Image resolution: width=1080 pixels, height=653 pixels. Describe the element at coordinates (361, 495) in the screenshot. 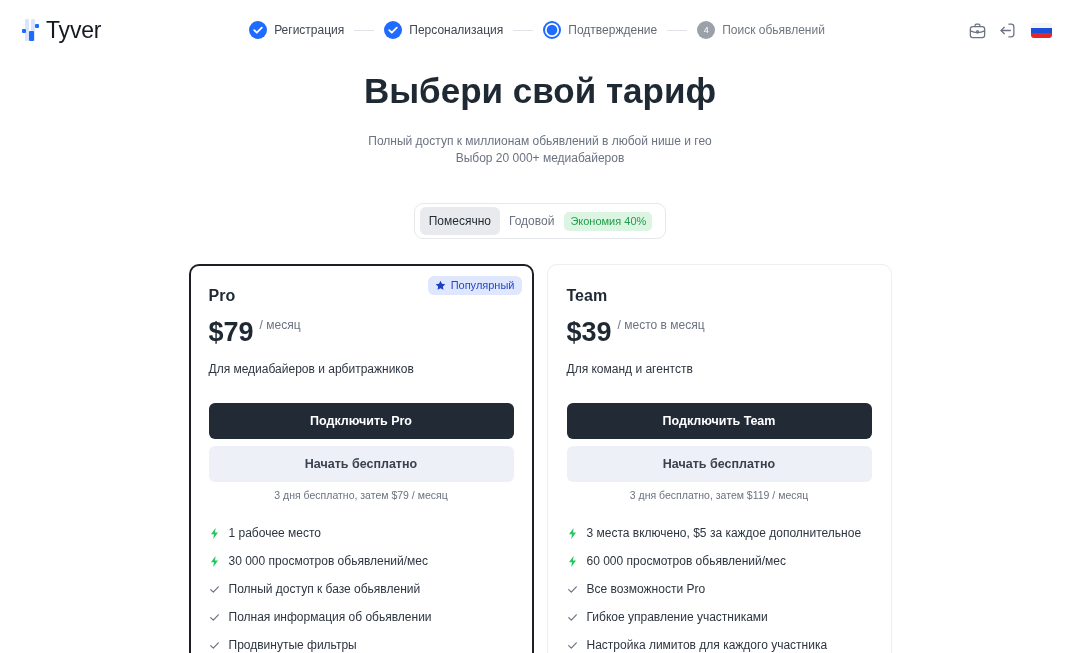

I see `trial-note: 3 дня бесплатно, затем $79 / месяц` at that location.